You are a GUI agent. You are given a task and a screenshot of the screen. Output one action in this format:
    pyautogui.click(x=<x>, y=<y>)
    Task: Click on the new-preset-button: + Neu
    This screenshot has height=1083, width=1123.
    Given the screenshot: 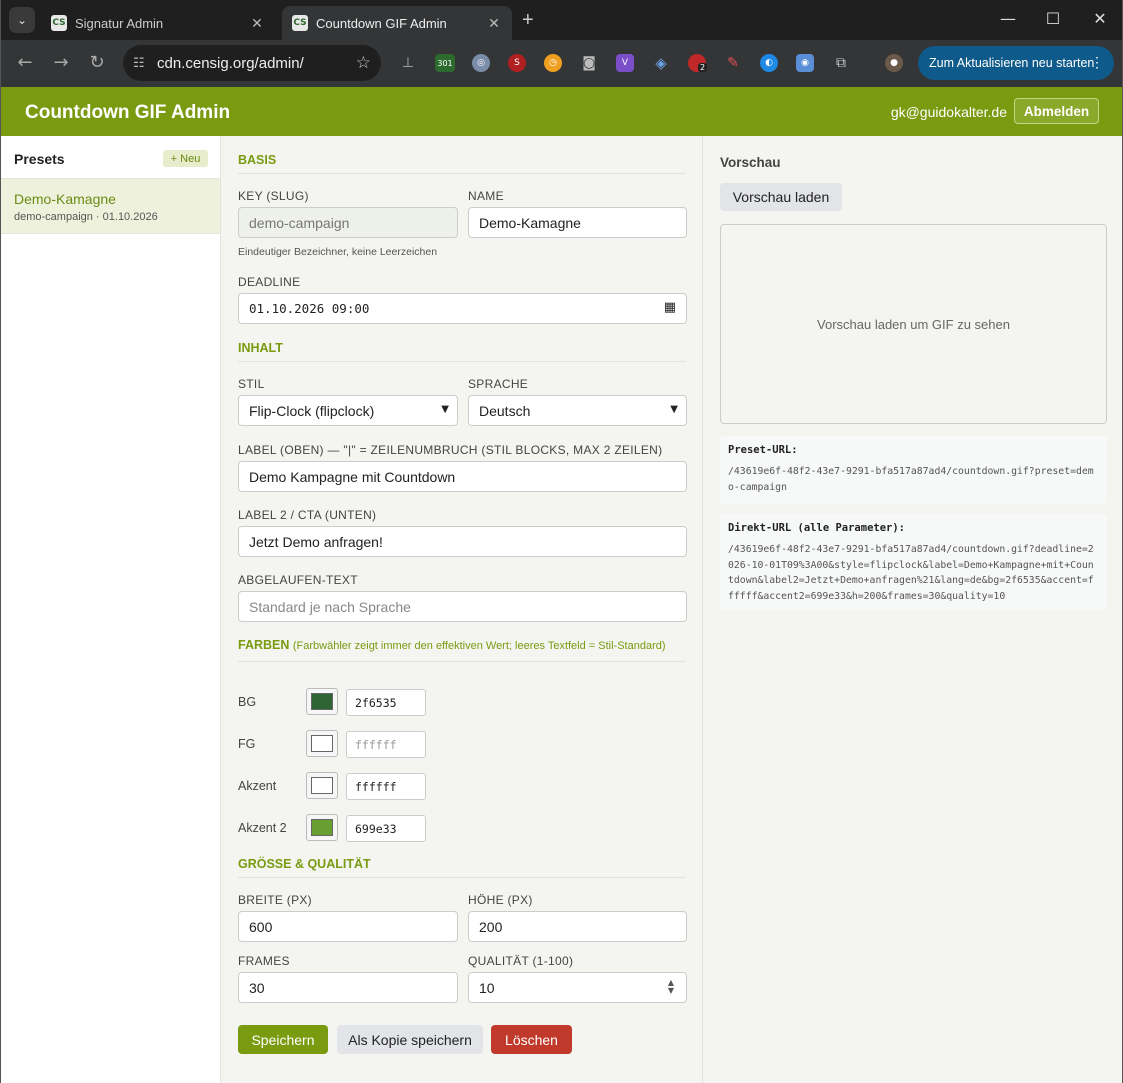 What is the action you would take?
    pyautogui.click(x=185, y=158)
    